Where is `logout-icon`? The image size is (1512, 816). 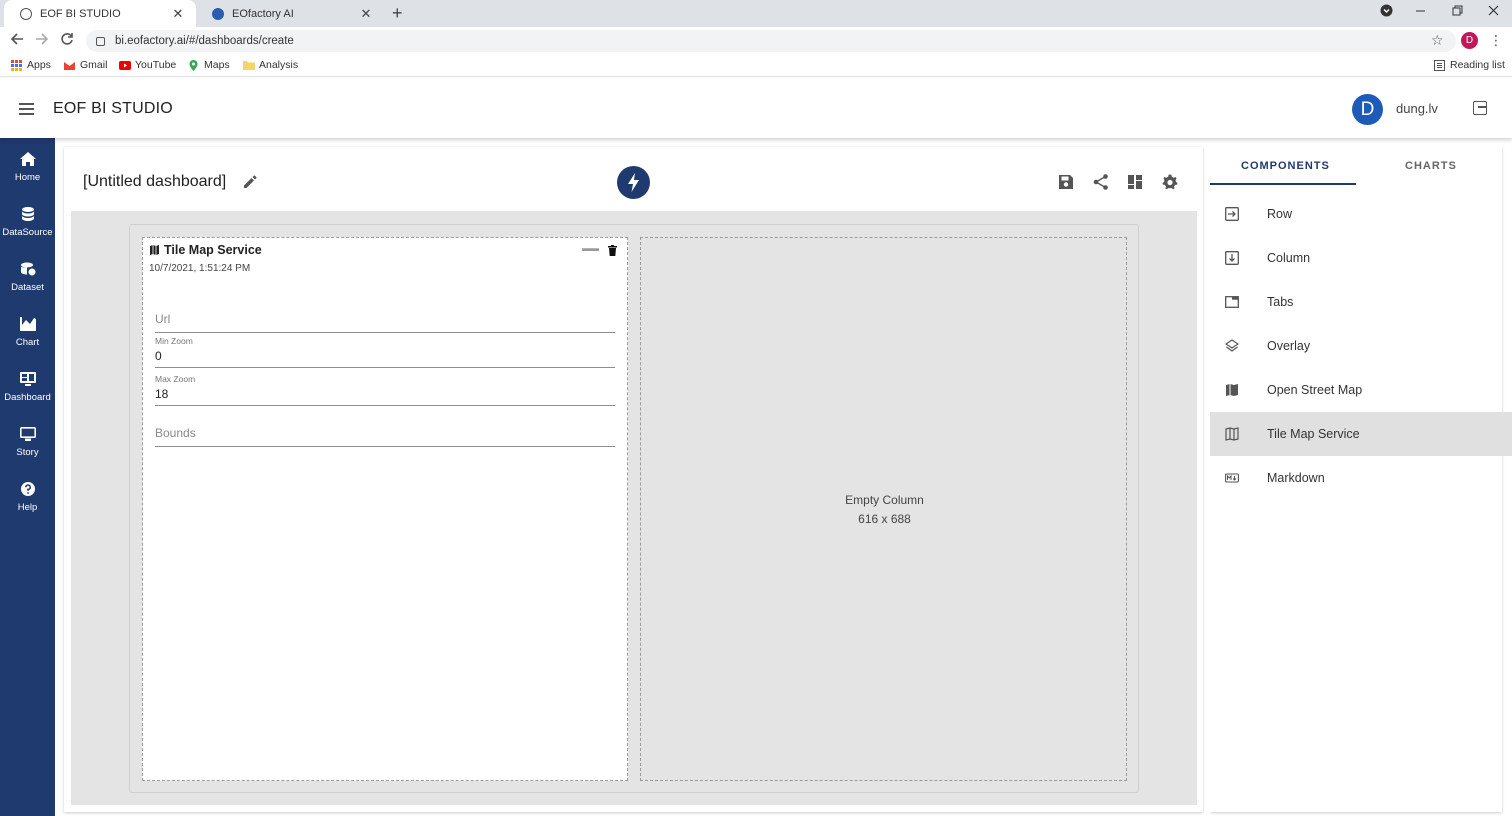
logout-icon is located at coordinates (1480, 108).